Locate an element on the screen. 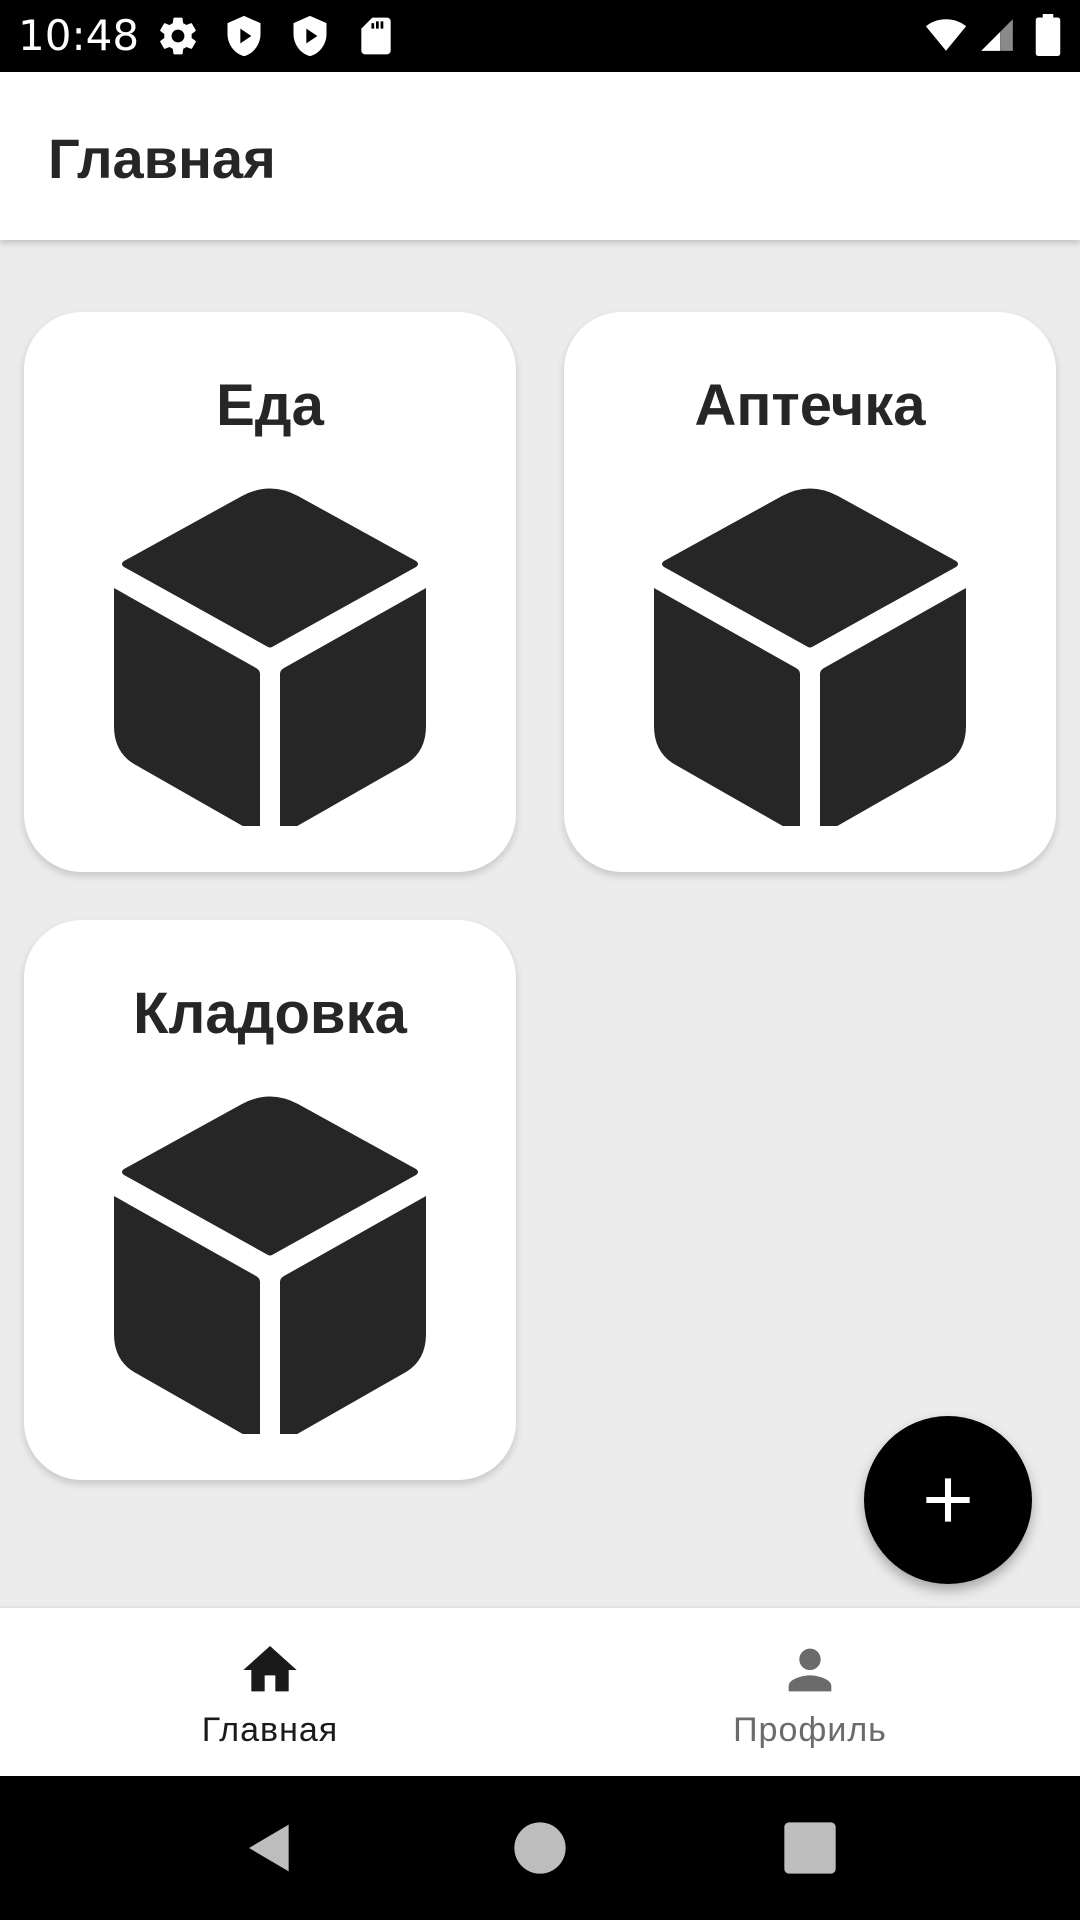  nav-item-home: Главная is located at coordinates (270, 1692).